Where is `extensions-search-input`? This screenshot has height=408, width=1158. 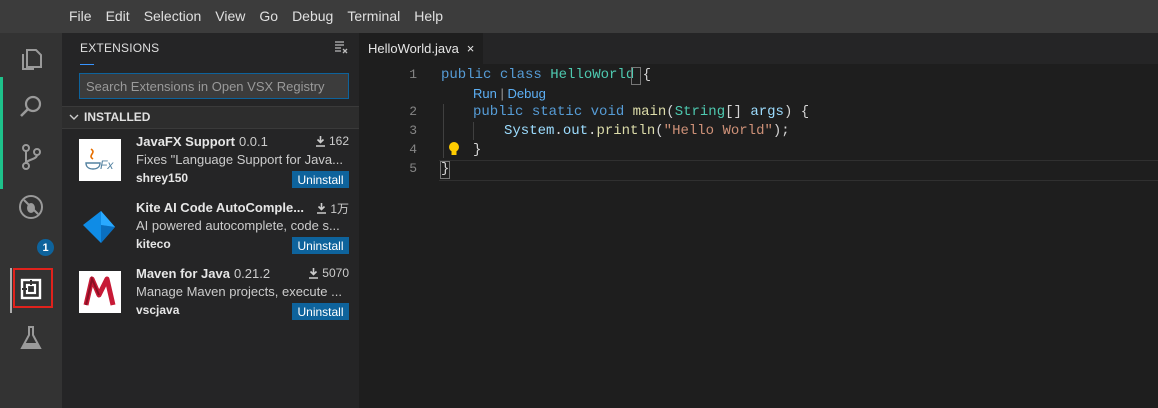 extensions-search-input is located at coordinates (214, 86).